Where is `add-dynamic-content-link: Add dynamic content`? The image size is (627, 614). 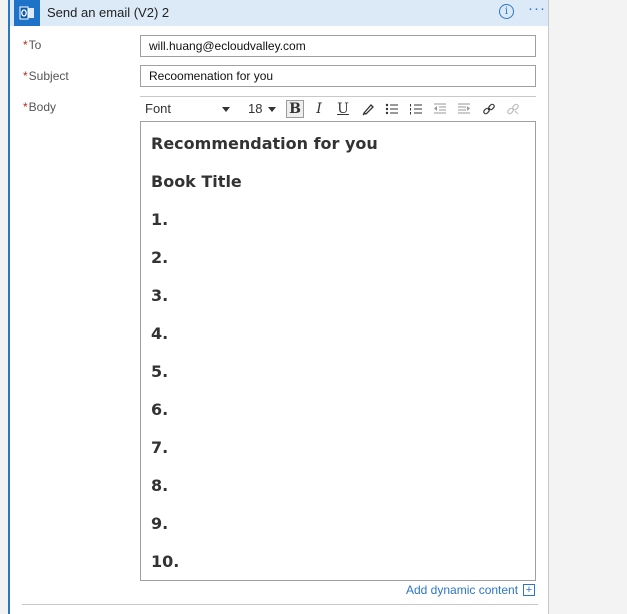
add-dynamic-content-link: Add dynamic content is located at coordinates (462, 590).